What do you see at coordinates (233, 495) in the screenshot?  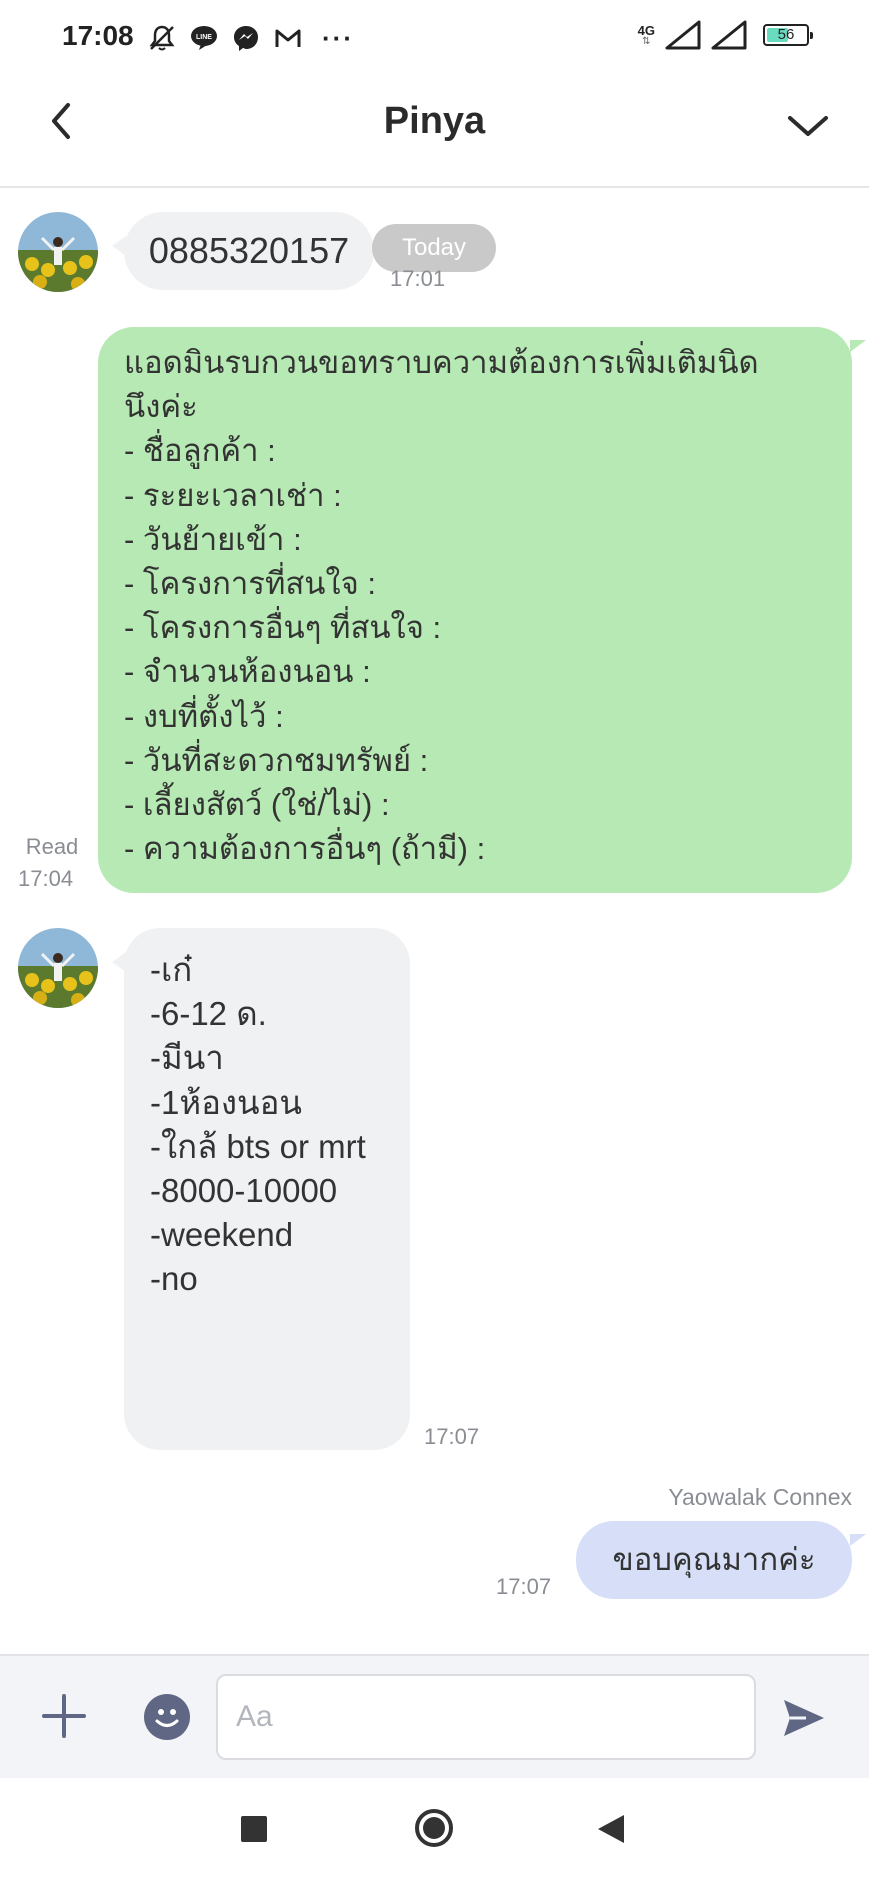 I see `message-line: - ระยะเวลาเช่า :` at bounding box center [233, 495].